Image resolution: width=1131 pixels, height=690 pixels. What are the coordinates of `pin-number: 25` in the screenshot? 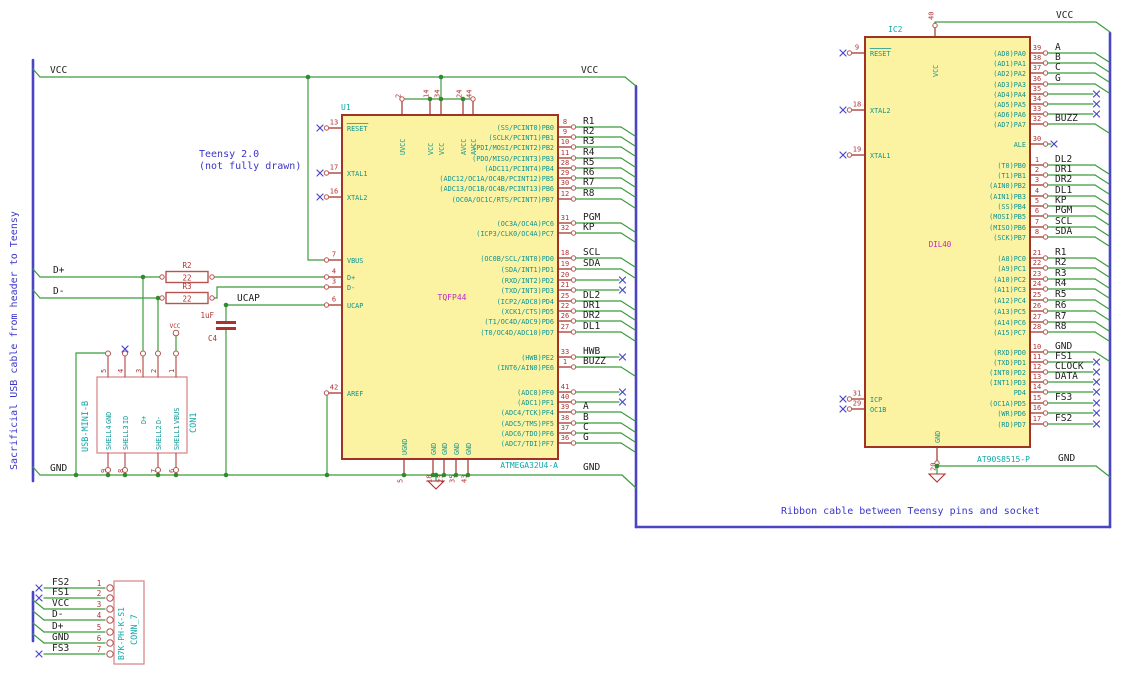 It's located at (1037, 295).